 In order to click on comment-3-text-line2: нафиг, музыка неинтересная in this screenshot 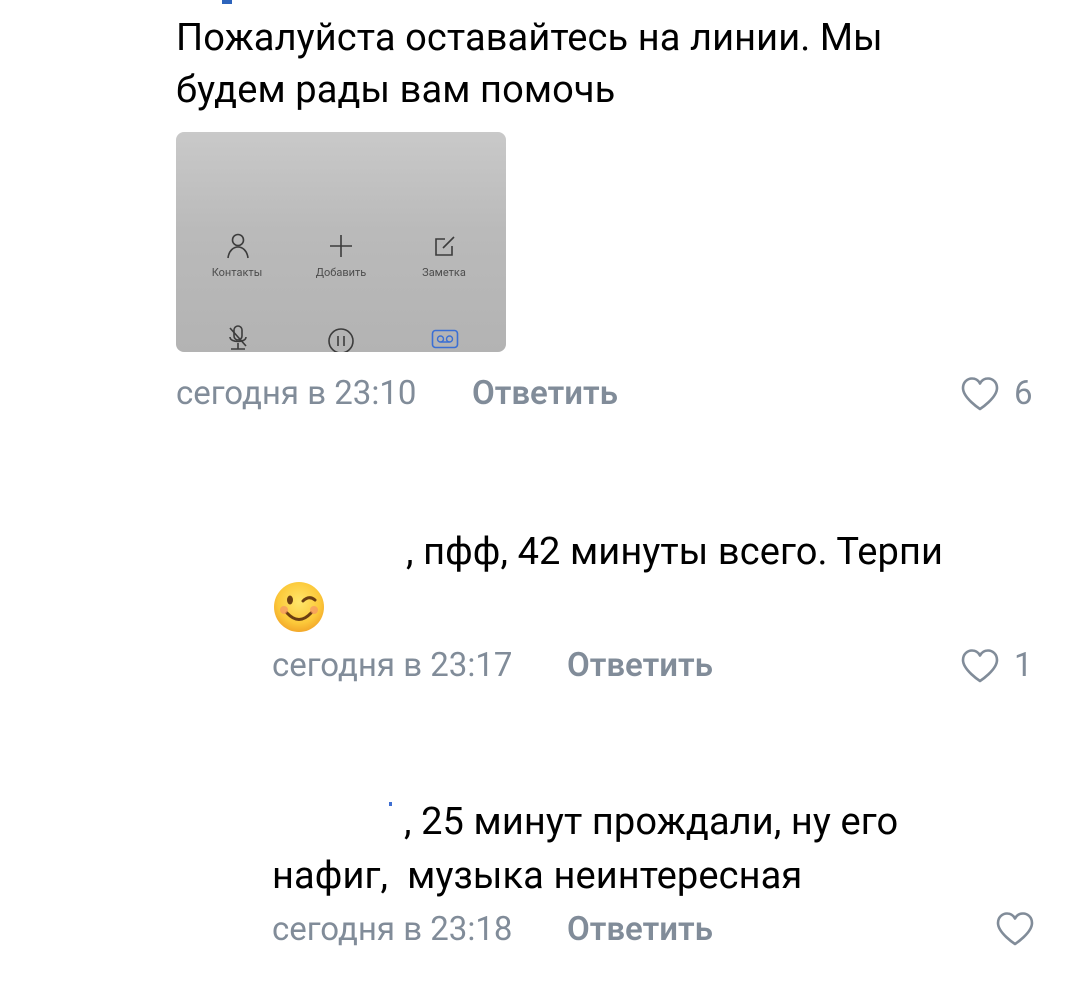, I will do `click(537, 876)`.